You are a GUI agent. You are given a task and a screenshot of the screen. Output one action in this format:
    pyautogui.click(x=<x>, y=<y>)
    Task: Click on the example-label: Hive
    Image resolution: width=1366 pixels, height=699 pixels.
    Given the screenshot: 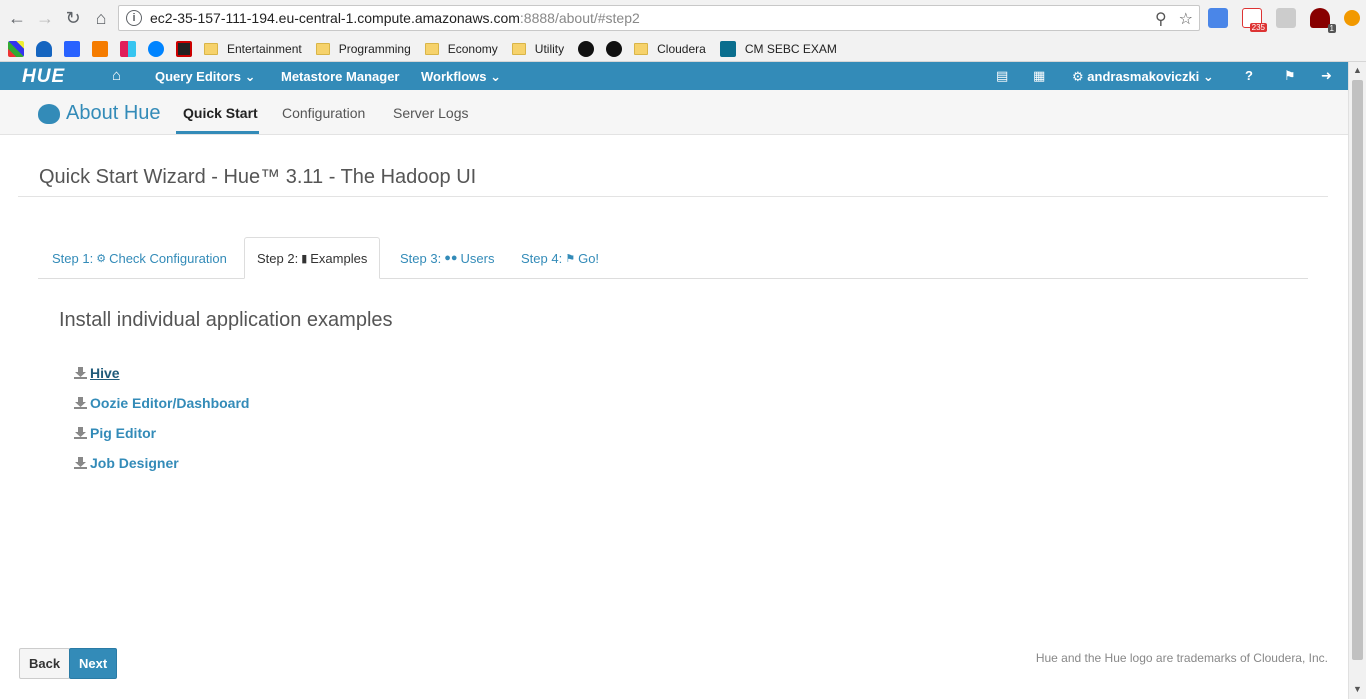 What is the action you would take?
    pyautogui.click(x=105, y=373)
    